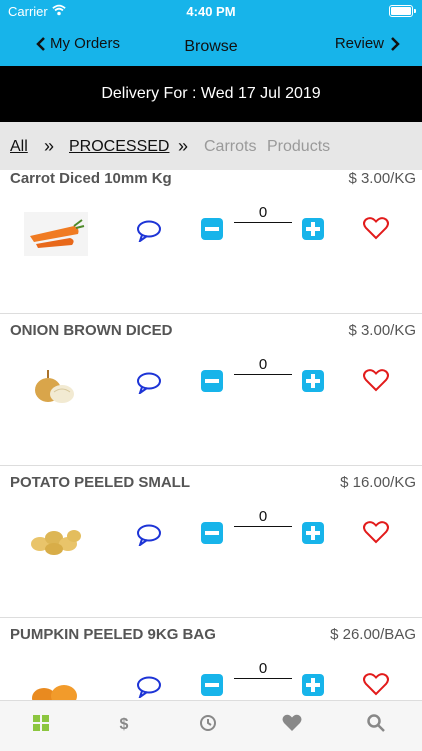  Describe the element at coordinates (378, 482) in the screenshot. I see `product-price: $ 16.00/KG` at that location.